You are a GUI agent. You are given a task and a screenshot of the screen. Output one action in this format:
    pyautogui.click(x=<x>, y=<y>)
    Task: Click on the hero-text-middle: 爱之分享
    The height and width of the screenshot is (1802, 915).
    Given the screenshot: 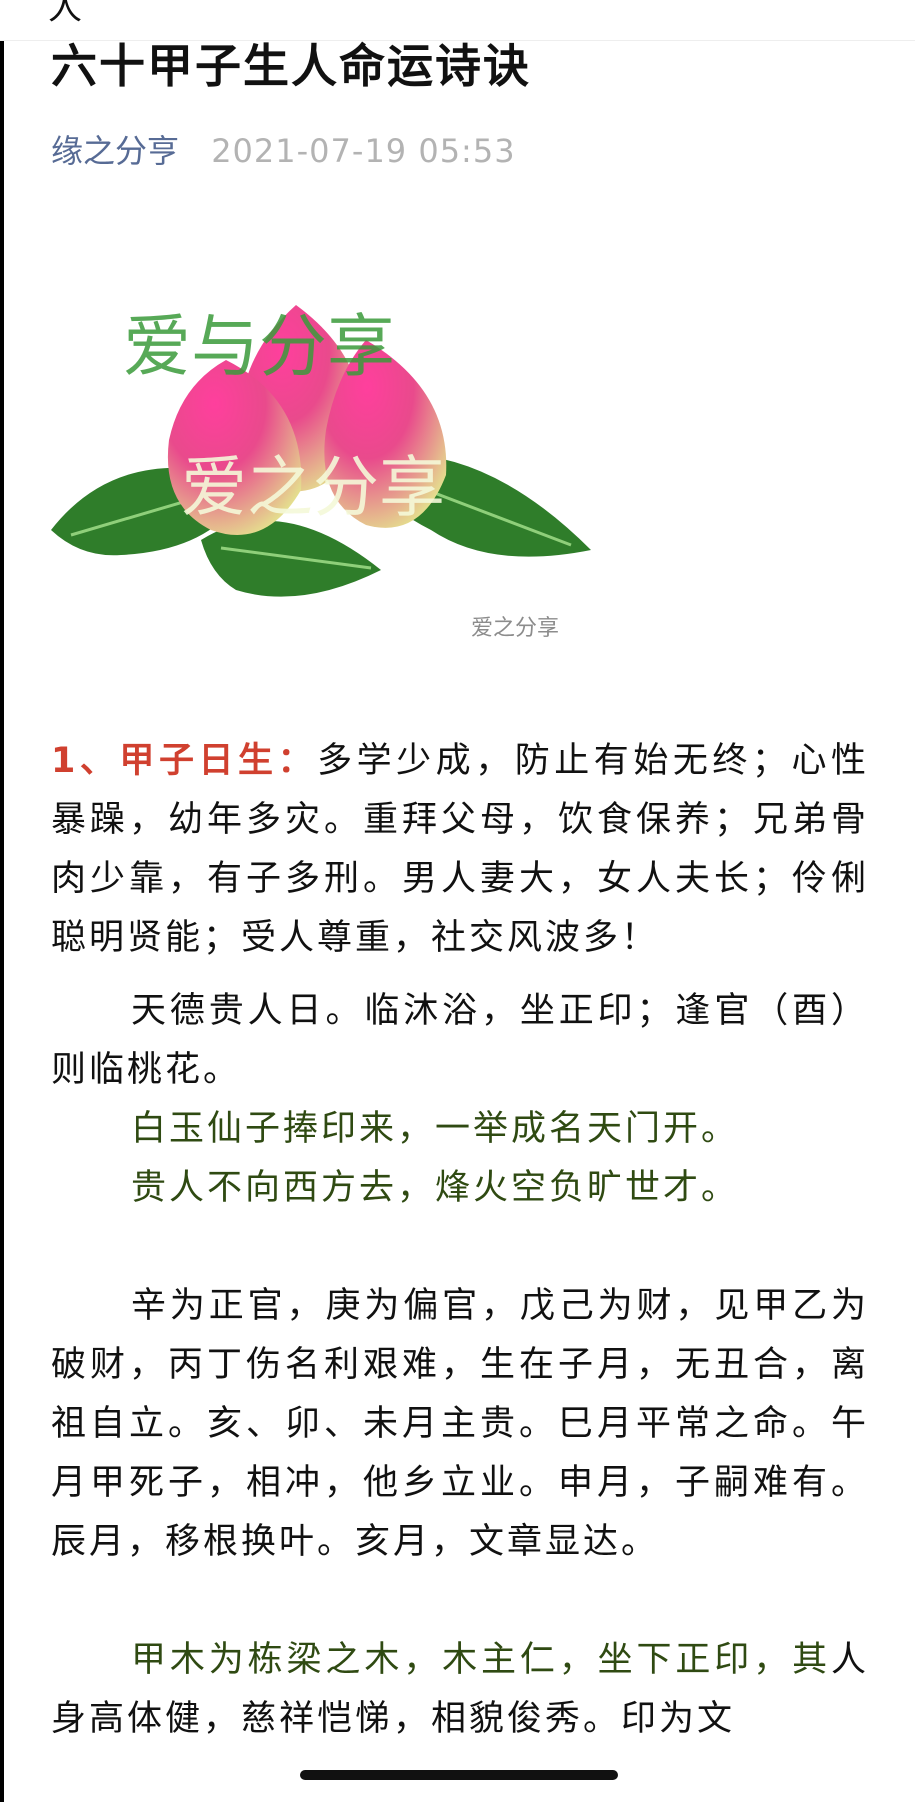 What is the action you would take?
    pyautogui.click(x=313, y=487)
    